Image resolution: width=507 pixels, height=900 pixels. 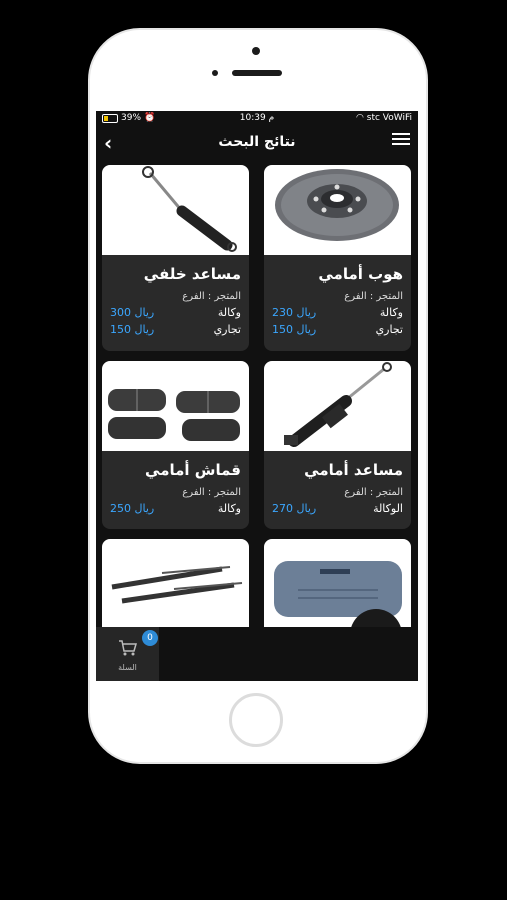 I want to click on product-name: مساعد خلفي, so click(x=192, y=274).